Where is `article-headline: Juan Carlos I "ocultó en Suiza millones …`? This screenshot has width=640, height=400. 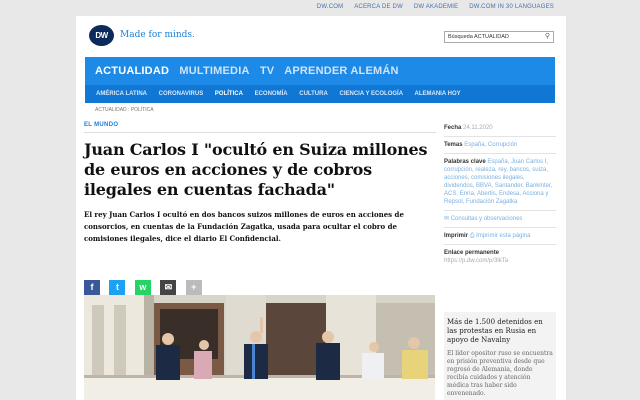
article-headline: Juan Carlos I "ocultó en Suiza millones … is located at coordinates (256, 169).